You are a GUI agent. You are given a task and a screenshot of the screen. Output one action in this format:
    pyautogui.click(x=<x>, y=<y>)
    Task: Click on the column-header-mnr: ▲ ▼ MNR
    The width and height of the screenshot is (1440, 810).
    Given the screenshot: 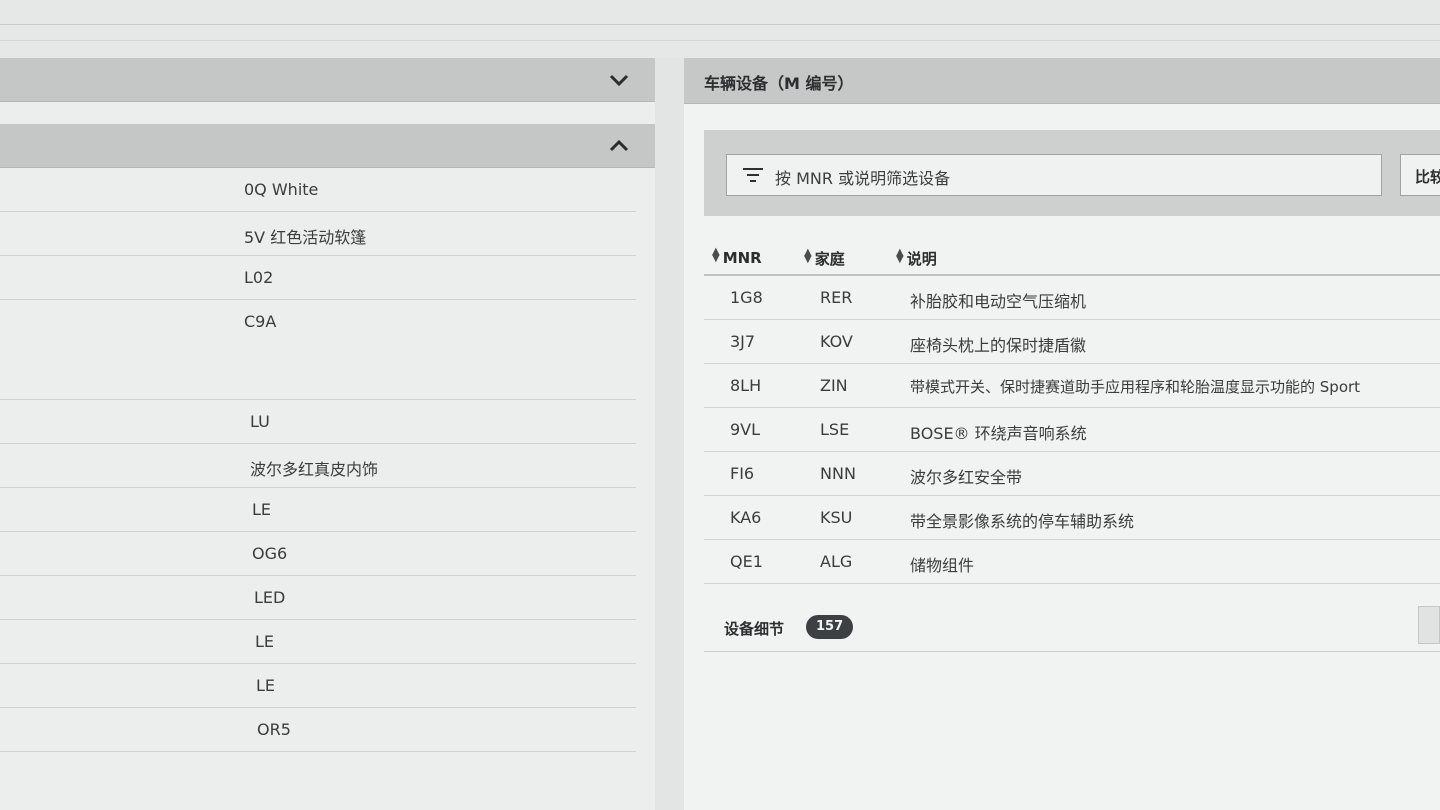 What is the action you would take?
    pyautogui.click(x=737, y=257)
    